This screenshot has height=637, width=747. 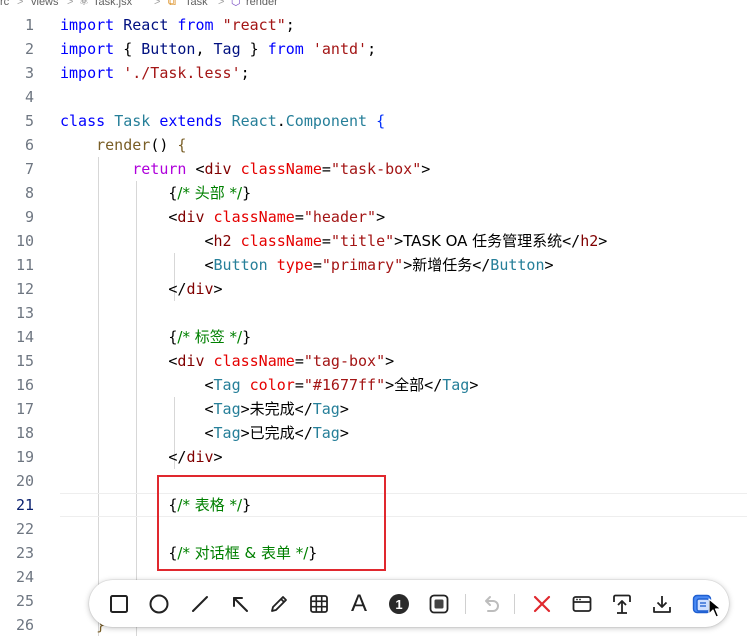 I want to click on code-line: 4, so click(x=373, y=97).